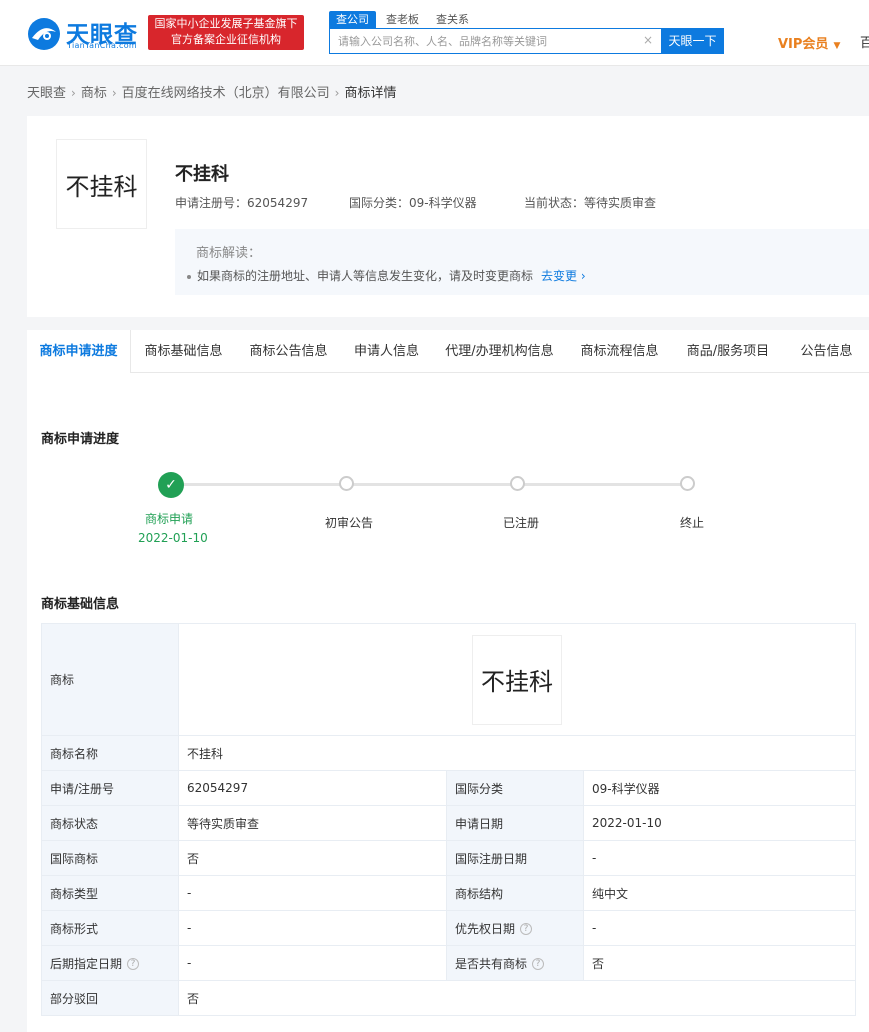 The image size is (869, 1032). Describe the element at coordinates (110, 679) in the screenshot. I see `row-label: 商标` at that location.